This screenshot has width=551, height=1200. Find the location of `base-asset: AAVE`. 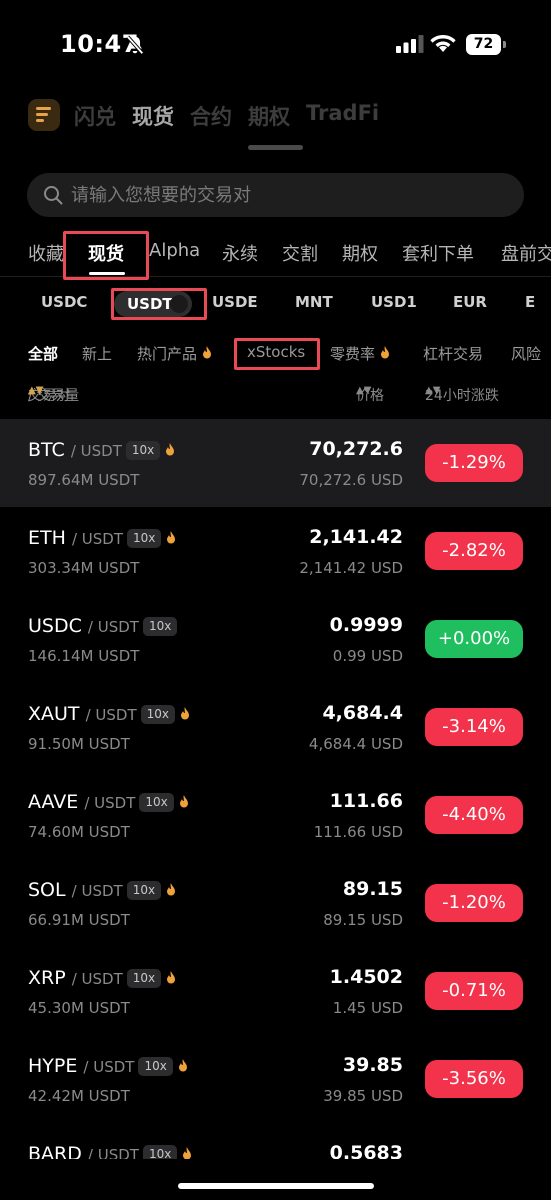

base-asset: AAVE is located at coordinates (53, 802).